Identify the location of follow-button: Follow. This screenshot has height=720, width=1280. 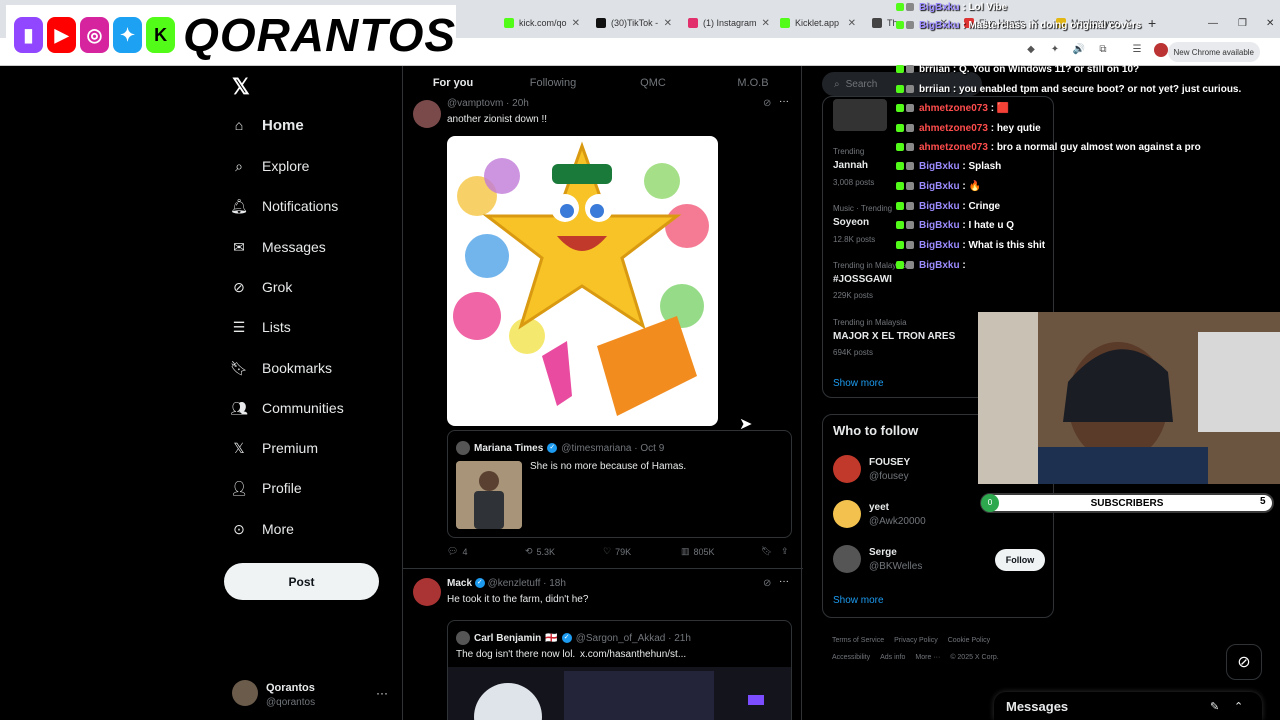
(1020, 560).